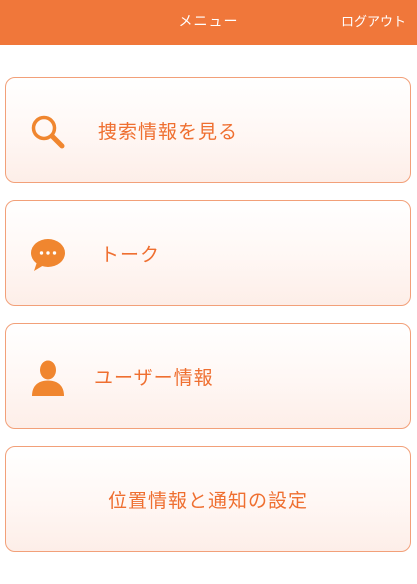  I want to click on menu-item-label: トーク, so click(130, 254).